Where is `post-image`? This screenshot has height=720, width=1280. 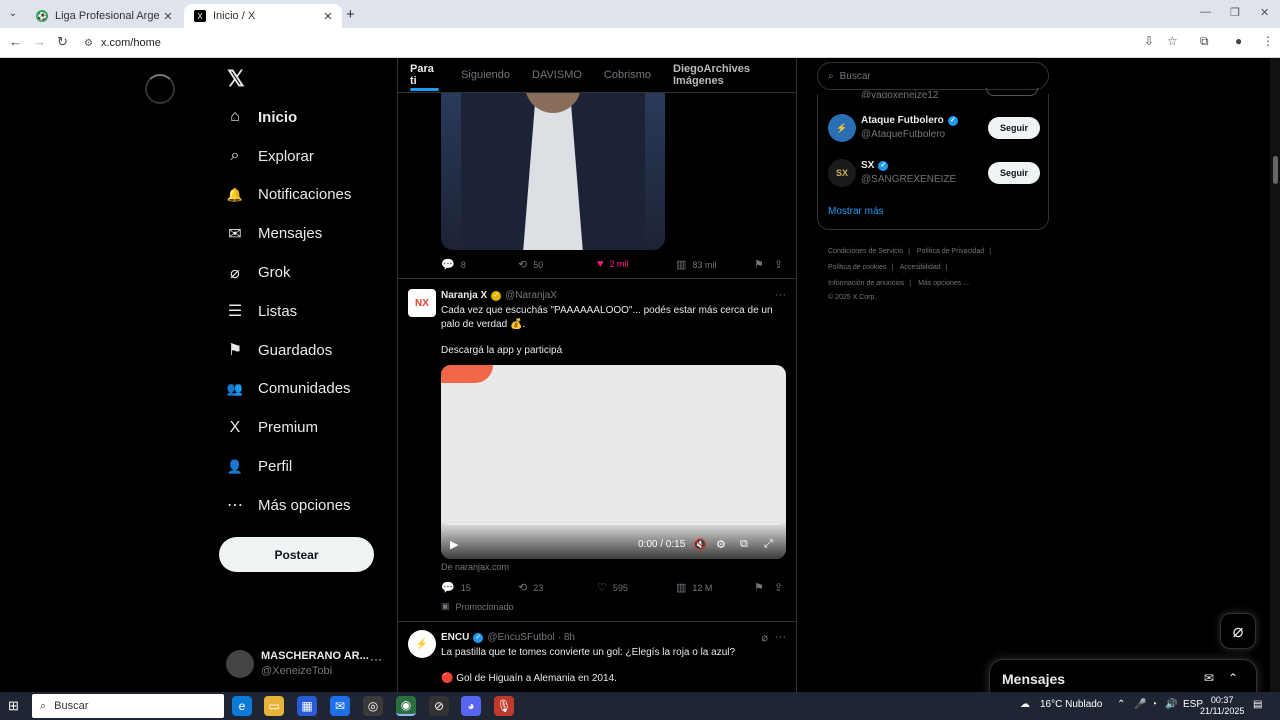
post-image is located at coordinates (553, 171).